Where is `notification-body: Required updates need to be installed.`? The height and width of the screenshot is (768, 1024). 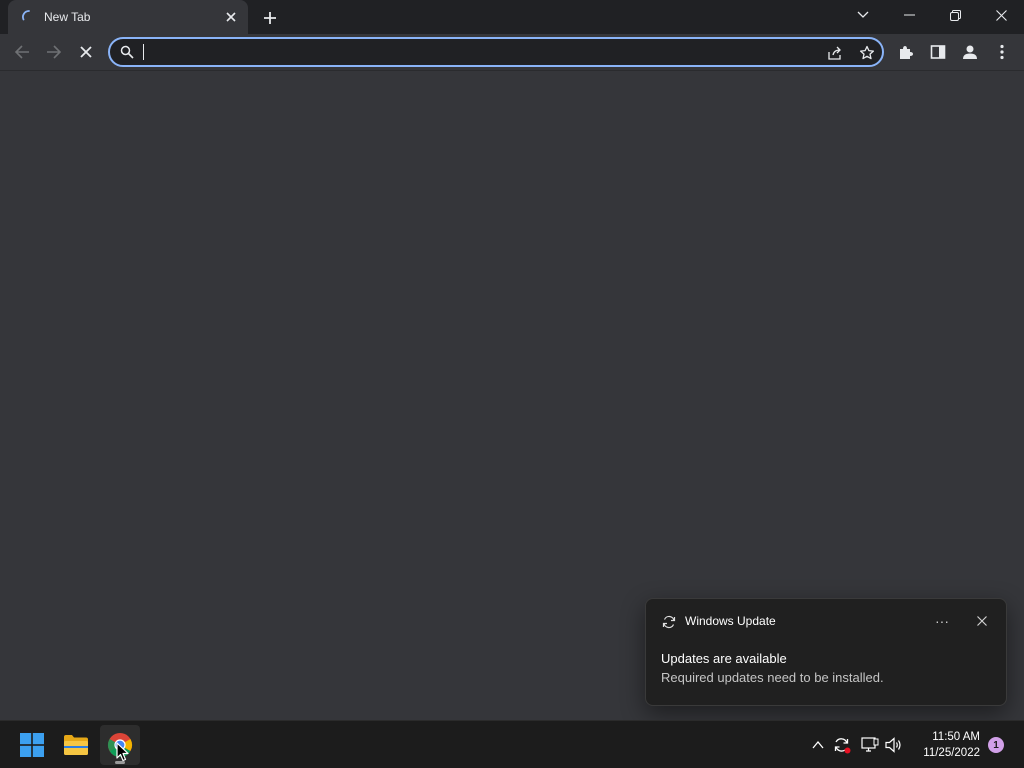
notification-body: Required updates need to be installed. is located at coordinates (772, 677).